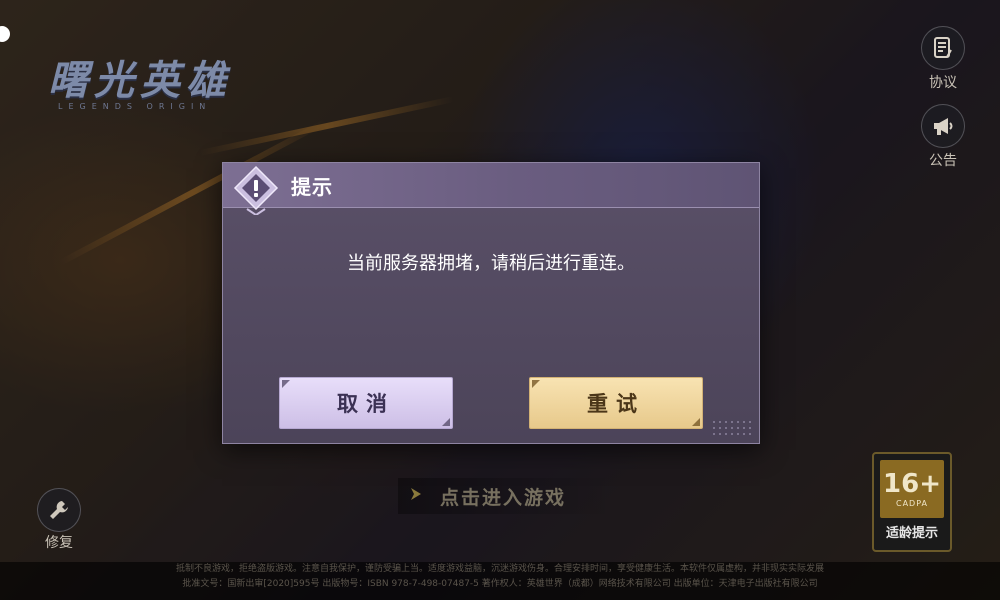 This screenshot has width=1000, height=600. I want to click on repair-label: 修复, so click(59, 543).